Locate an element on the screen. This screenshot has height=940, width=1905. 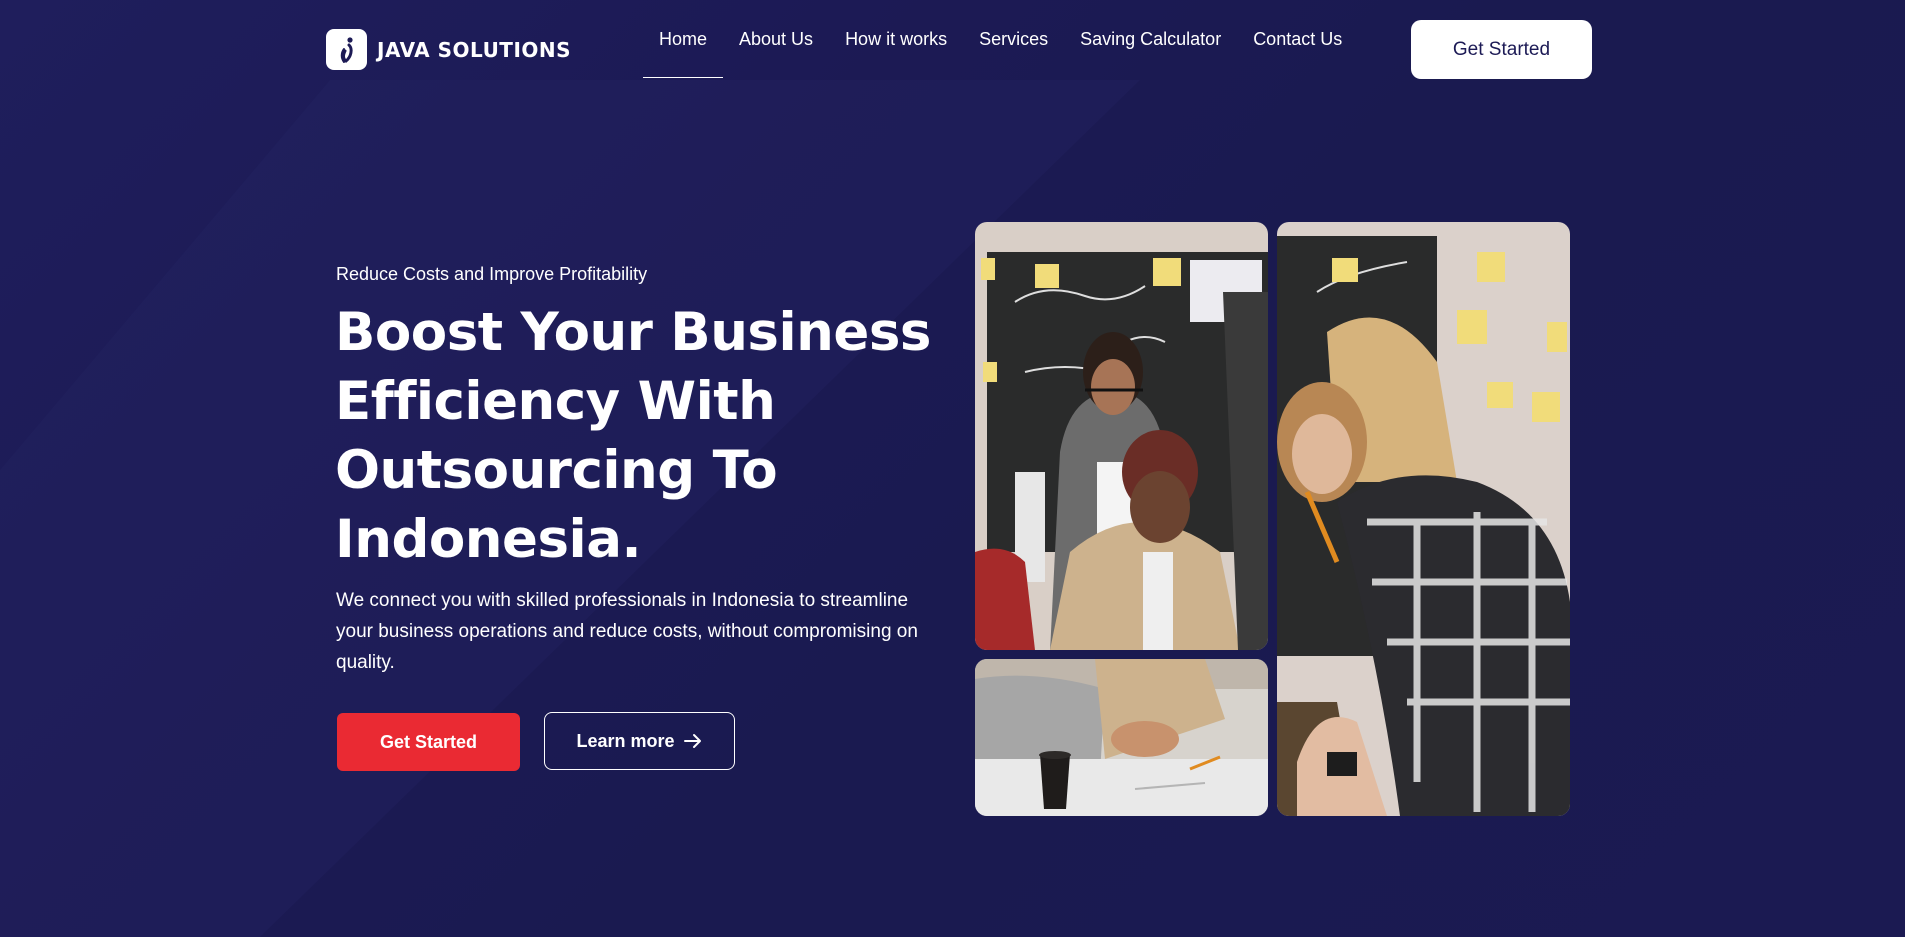
headline-line: Boost Your Business is located at coordinates (633, 332).